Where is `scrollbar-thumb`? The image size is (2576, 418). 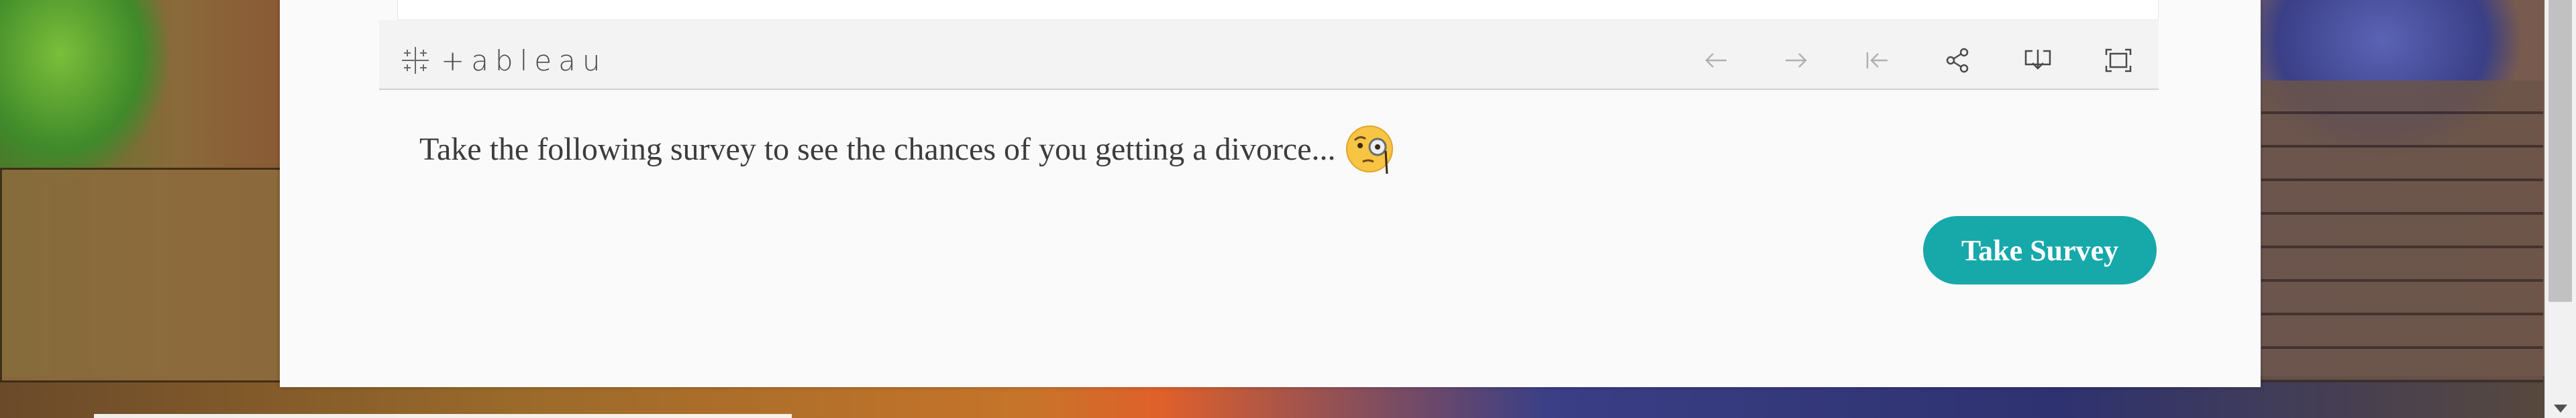
scrollbar-thumb is located at coordinates (2560, 151).